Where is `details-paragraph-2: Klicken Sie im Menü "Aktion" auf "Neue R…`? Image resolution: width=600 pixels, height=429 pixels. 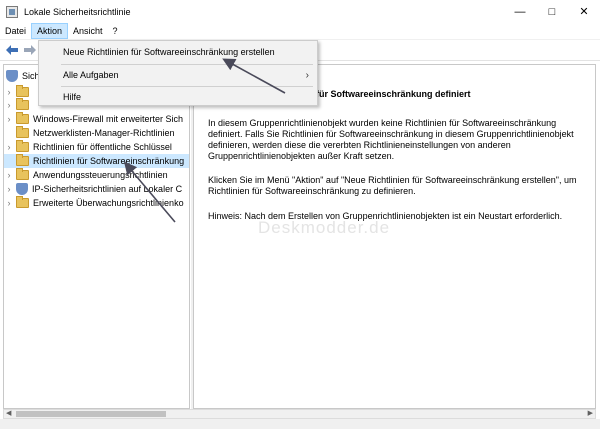 details-paragraph-2: Klicken Sie im Menü "Aktion" auf "Neue R… is located at coordinates (392, 185).